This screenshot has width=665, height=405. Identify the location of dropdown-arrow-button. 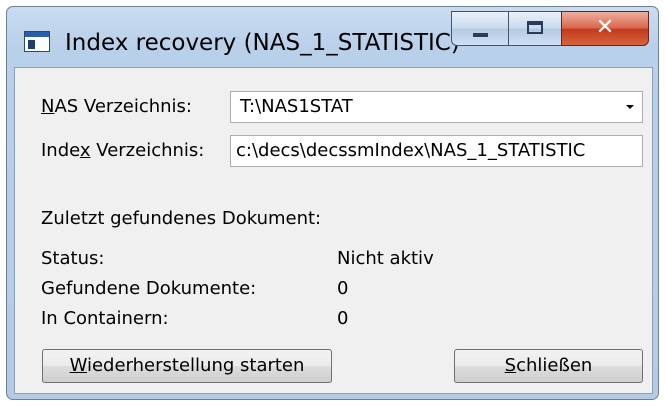
(630, 107).